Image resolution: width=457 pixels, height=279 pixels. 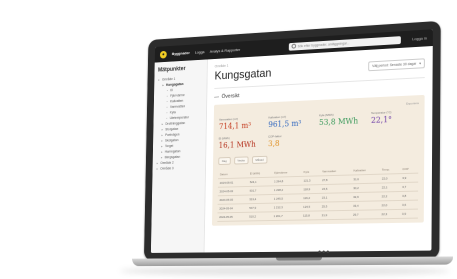 I want to click on laptop-notch, so click(x=299, y=259).